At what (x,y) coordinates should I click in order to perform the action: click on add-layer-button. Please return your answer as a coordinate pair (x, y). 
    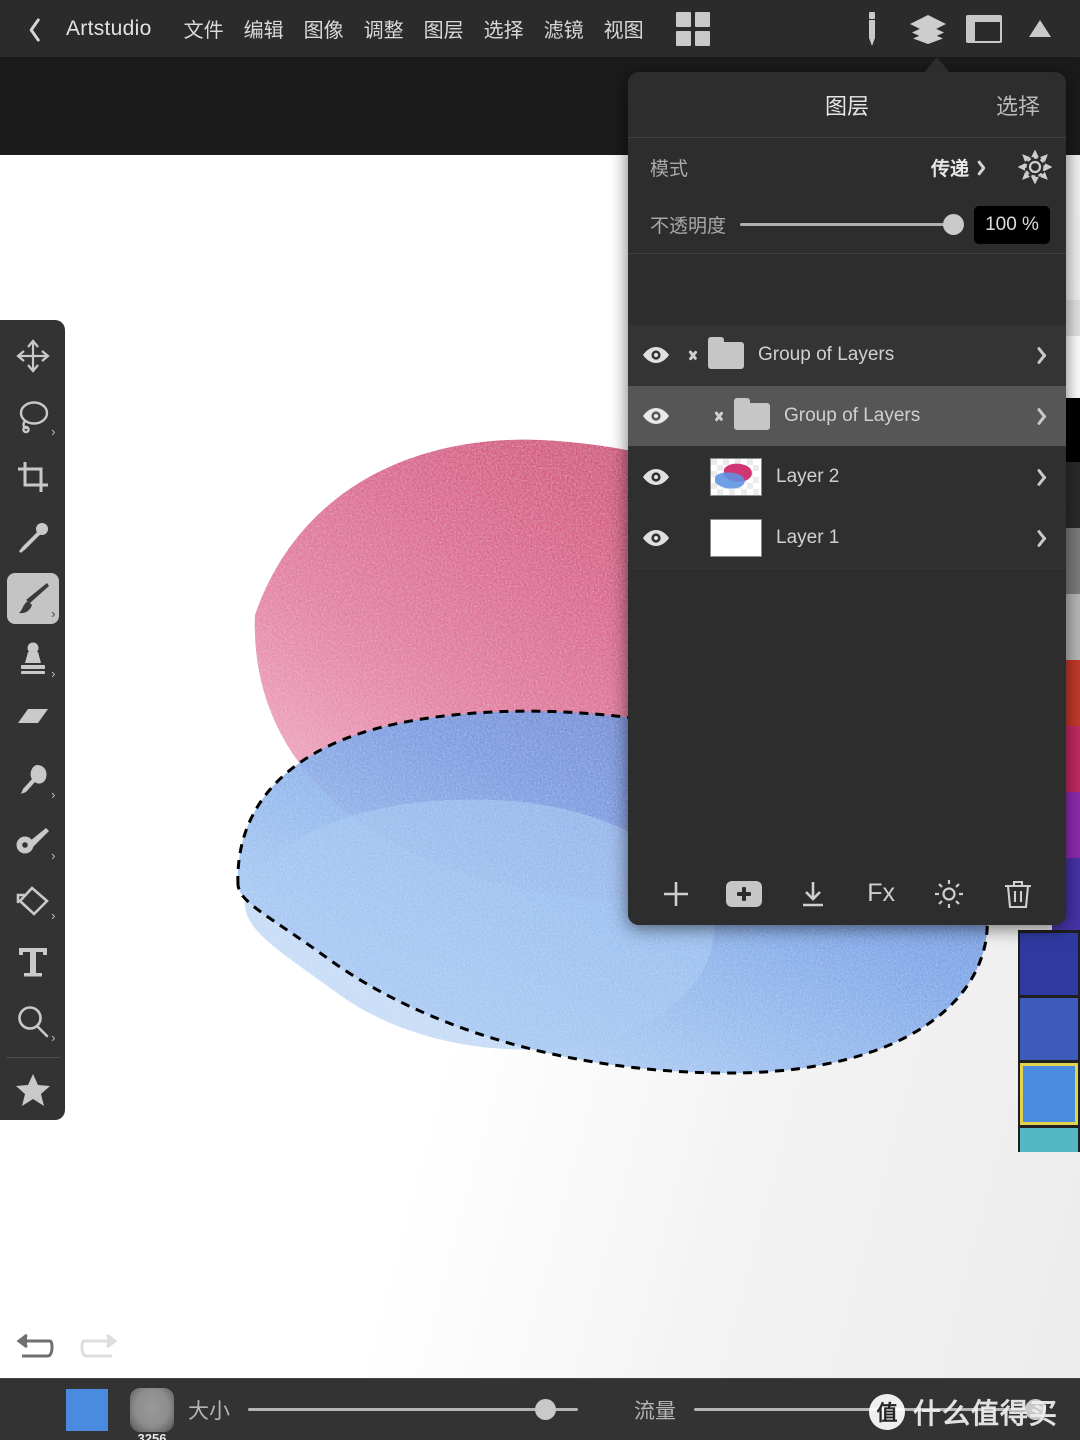
    Looking at the image, I should click on (676, 894).